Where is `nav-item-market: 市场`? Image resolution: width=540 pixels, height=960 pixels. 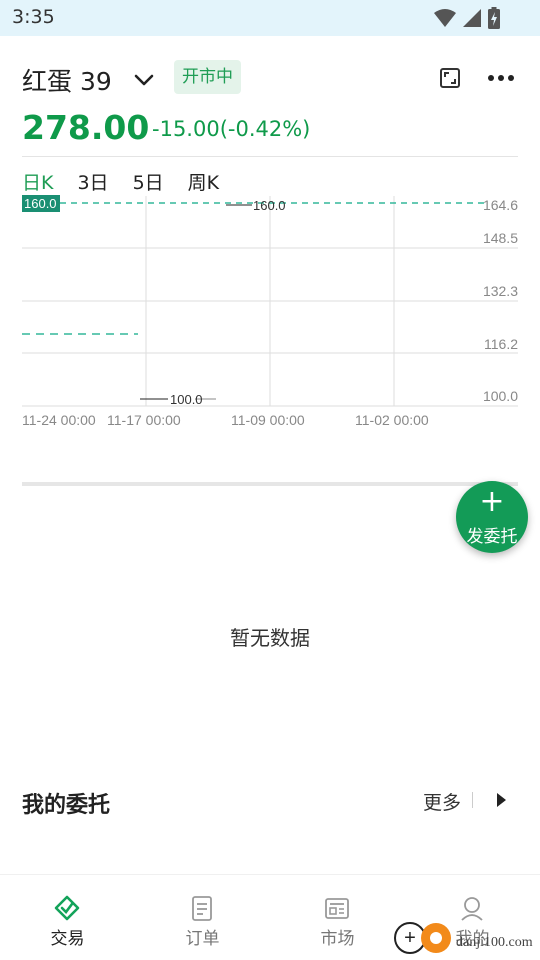
nav-item-market: 市场 is located at coordinates (337, 917).